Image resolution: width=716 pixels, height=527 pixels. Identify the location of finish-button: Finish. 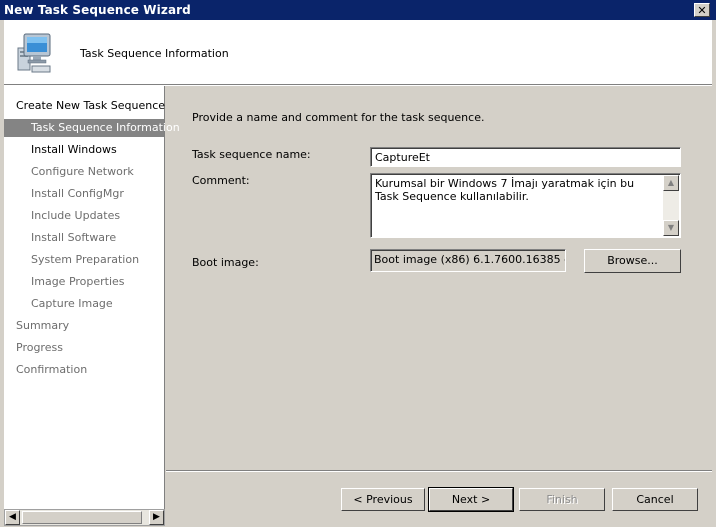
(562, 499).